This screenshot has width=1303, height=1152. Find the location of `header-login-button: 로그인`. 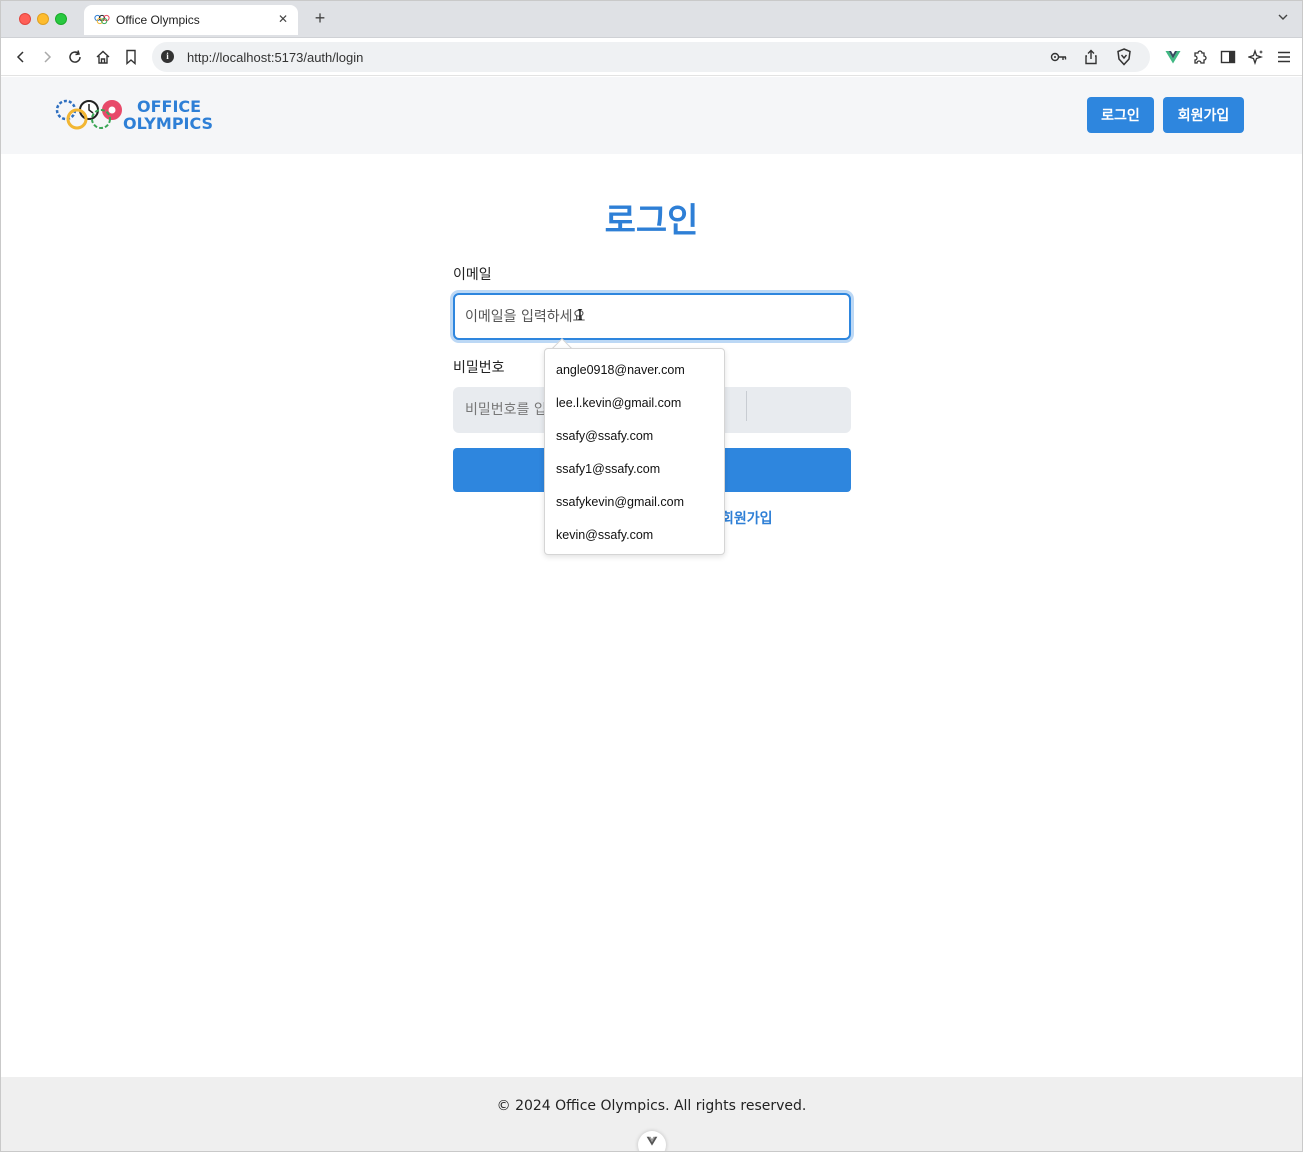

header-login-button: 로그인 is located at coordinates (1120, 115).